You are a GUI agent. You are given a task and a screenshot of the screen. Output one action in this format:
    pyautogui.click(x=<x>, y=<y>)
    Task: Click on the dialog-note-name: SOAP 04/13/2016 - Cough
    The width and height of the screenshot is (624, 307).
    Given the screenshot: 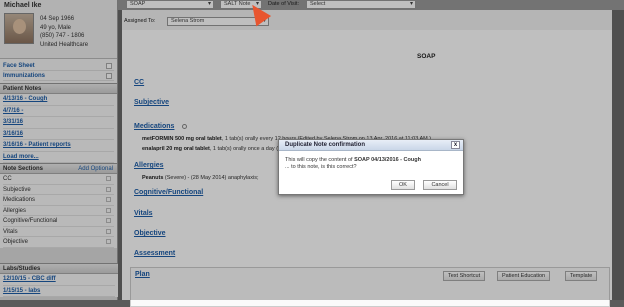 What is the action you would take?
    pyautogui.click(x=387, y=160)
    